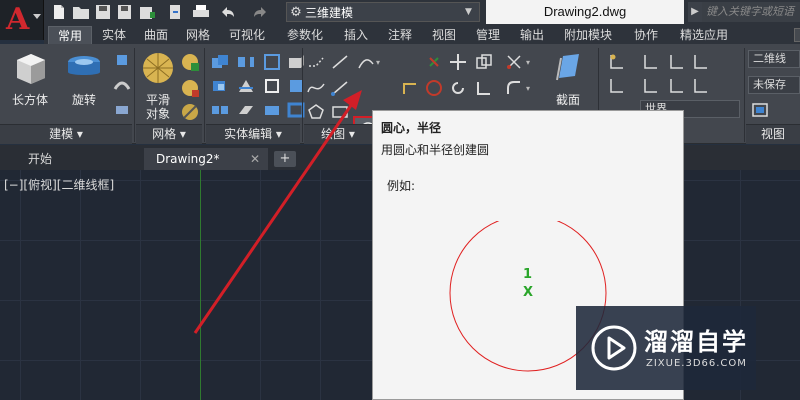  Describe the element at coordinates (434, 88) in the screenshot. I see `3d-rotate-icon` at that location.